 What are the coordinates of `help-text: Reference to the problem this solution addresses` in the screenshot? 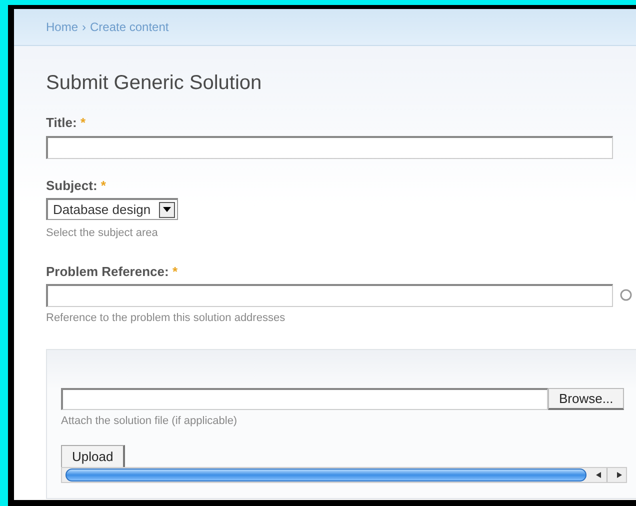 It's located at (166, 318).